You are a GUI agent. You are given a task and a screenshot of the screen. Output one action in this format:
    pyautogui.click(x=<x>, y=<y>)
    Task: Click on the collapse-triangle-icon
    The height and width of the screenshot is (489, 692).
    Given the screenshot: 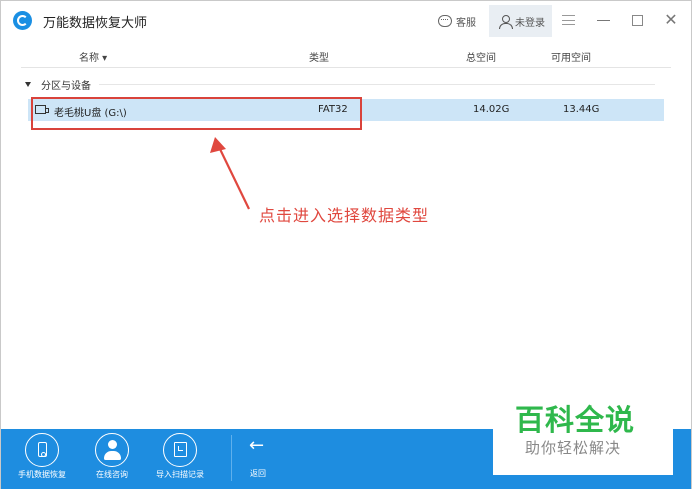 What is the action you would take?
    pyautogui.click(x=28, y=84)
    